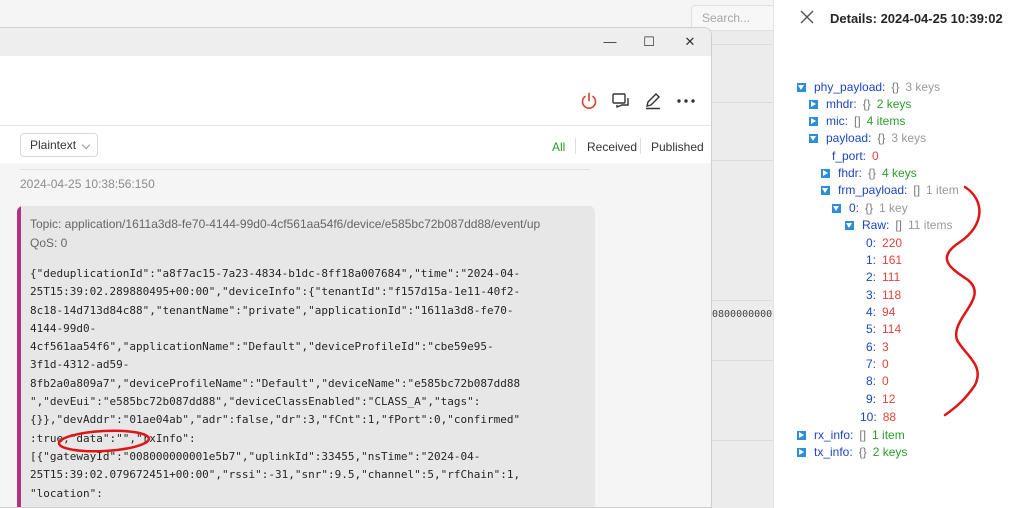 Image resolution: width=1024 pixels, height=508 pixels. What do you see at coordinates (850, 173) in the screenshot?
I see `tree-node-key: fhdr:` at bounding box center [850, 173].